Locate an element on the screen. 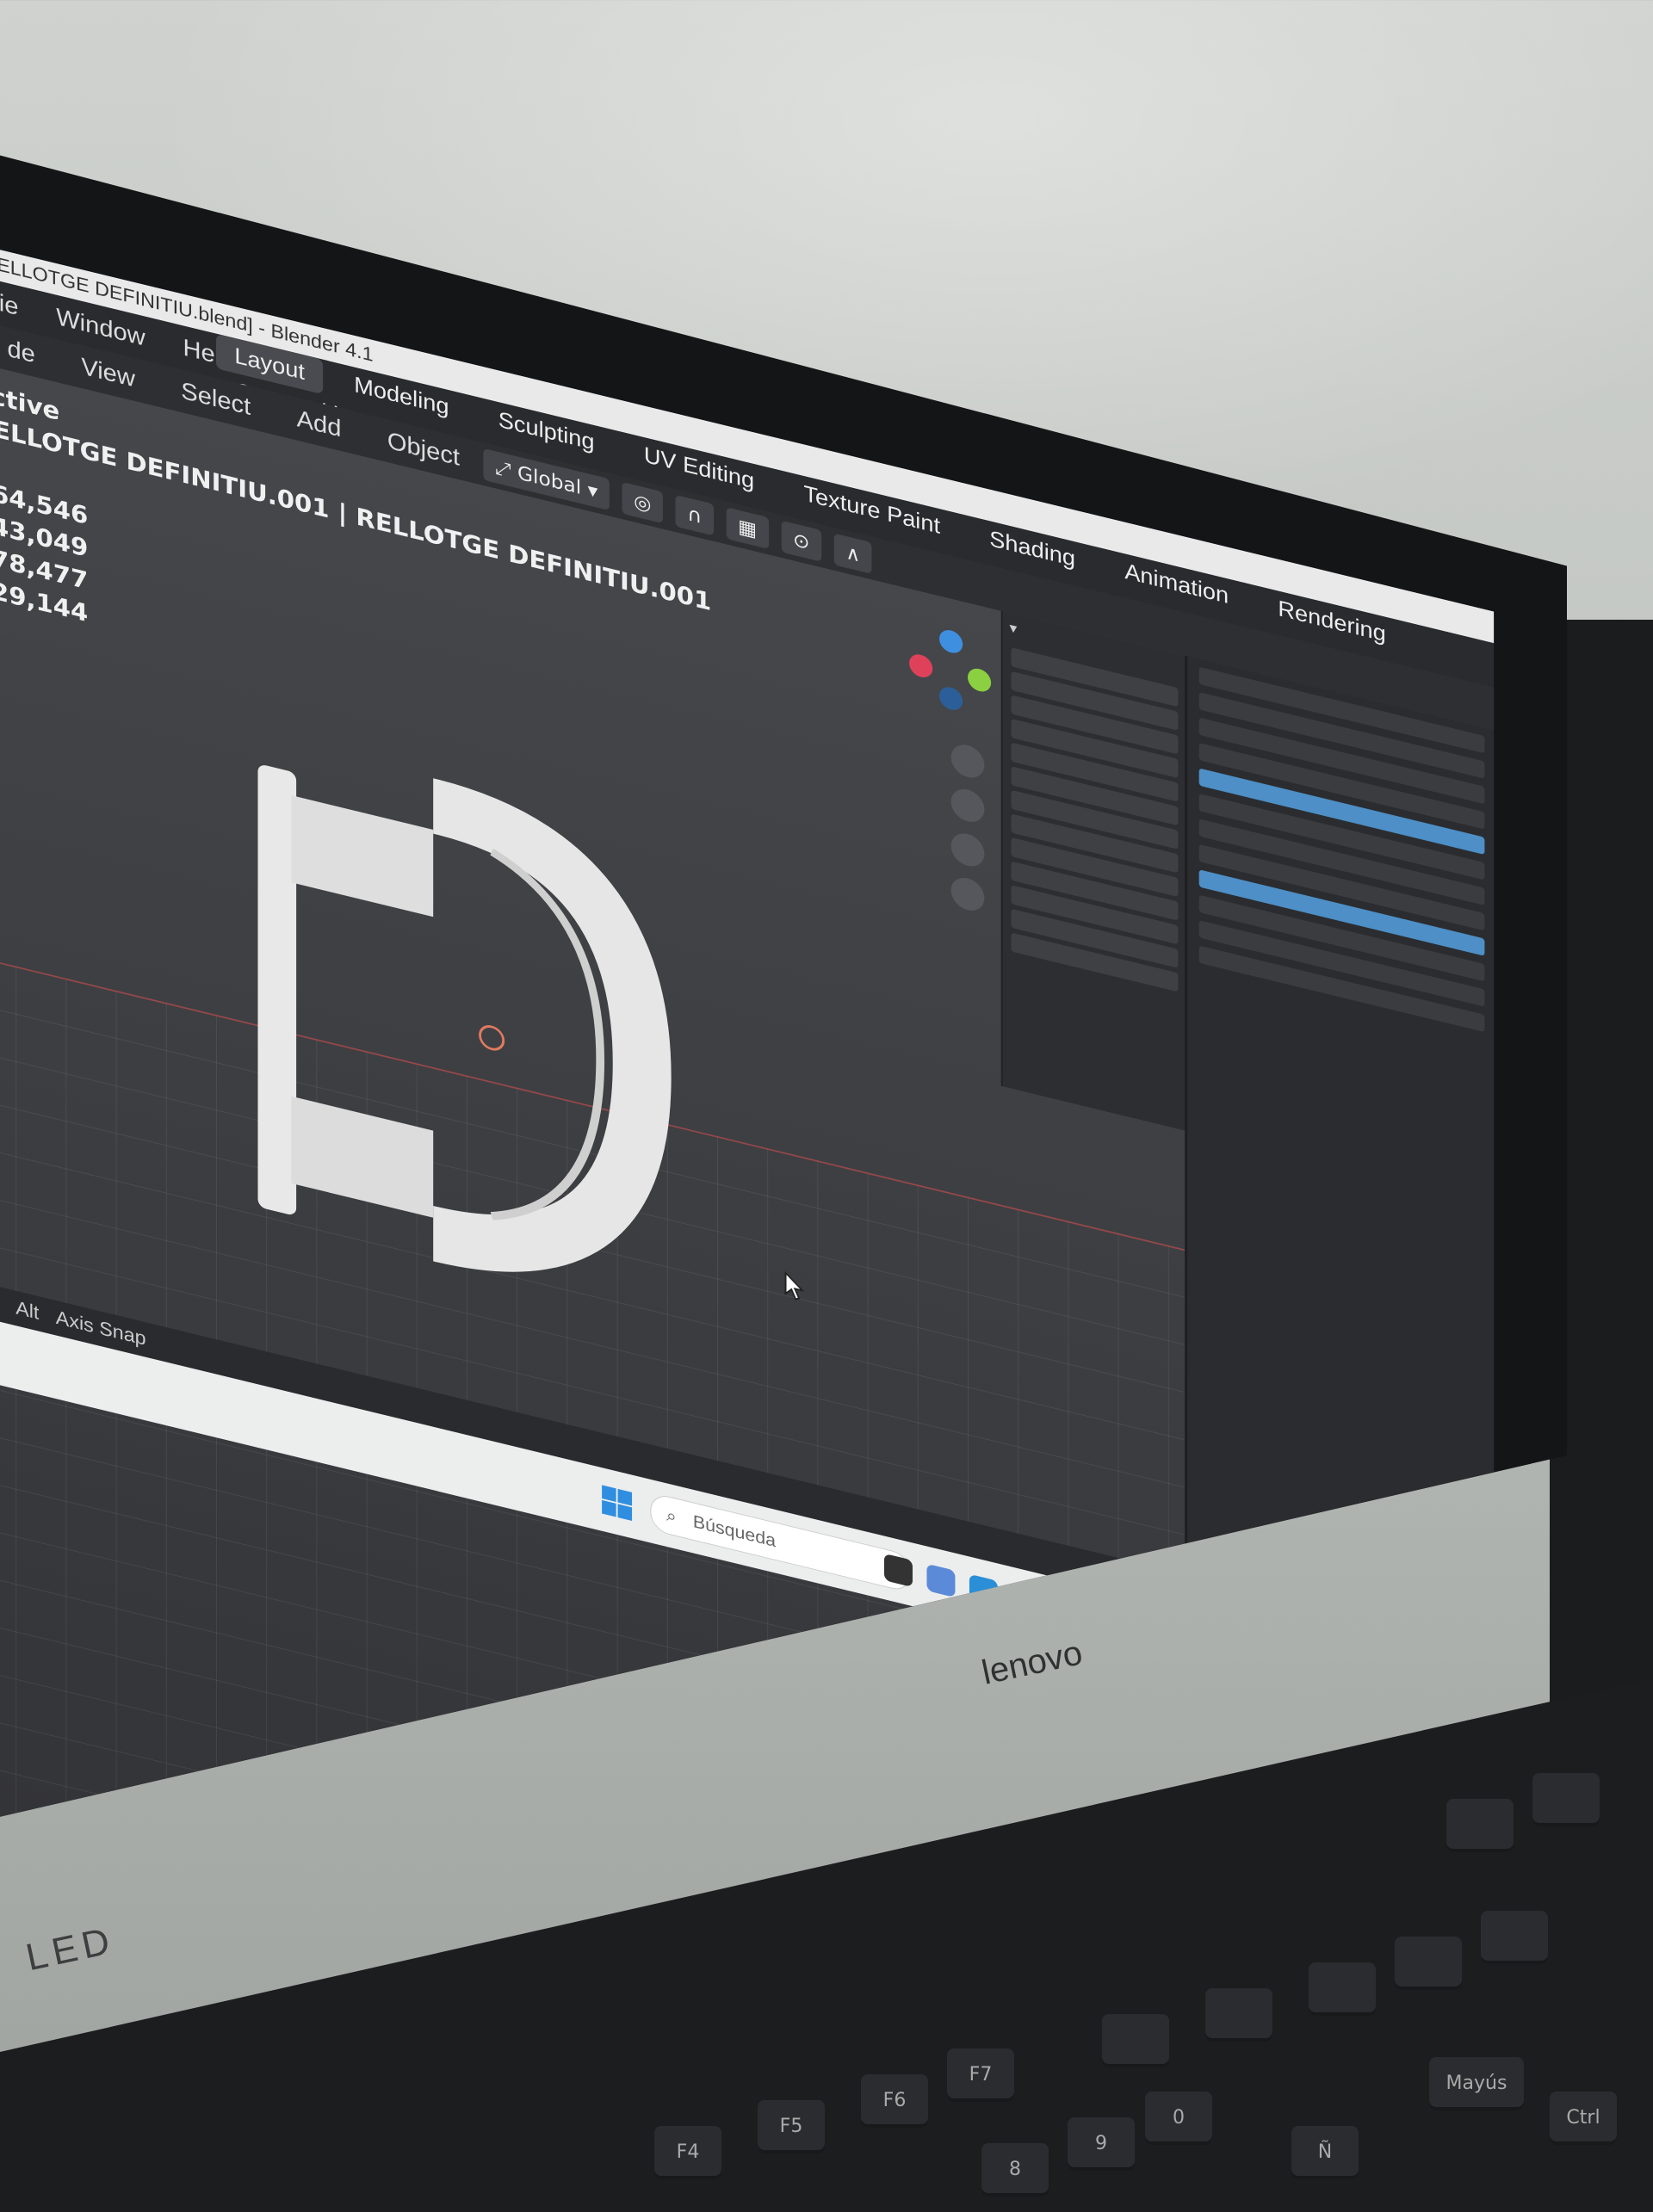 The image size is (1653, 2212). 3d-cursor-icon is located at coordinates (492, 1038).